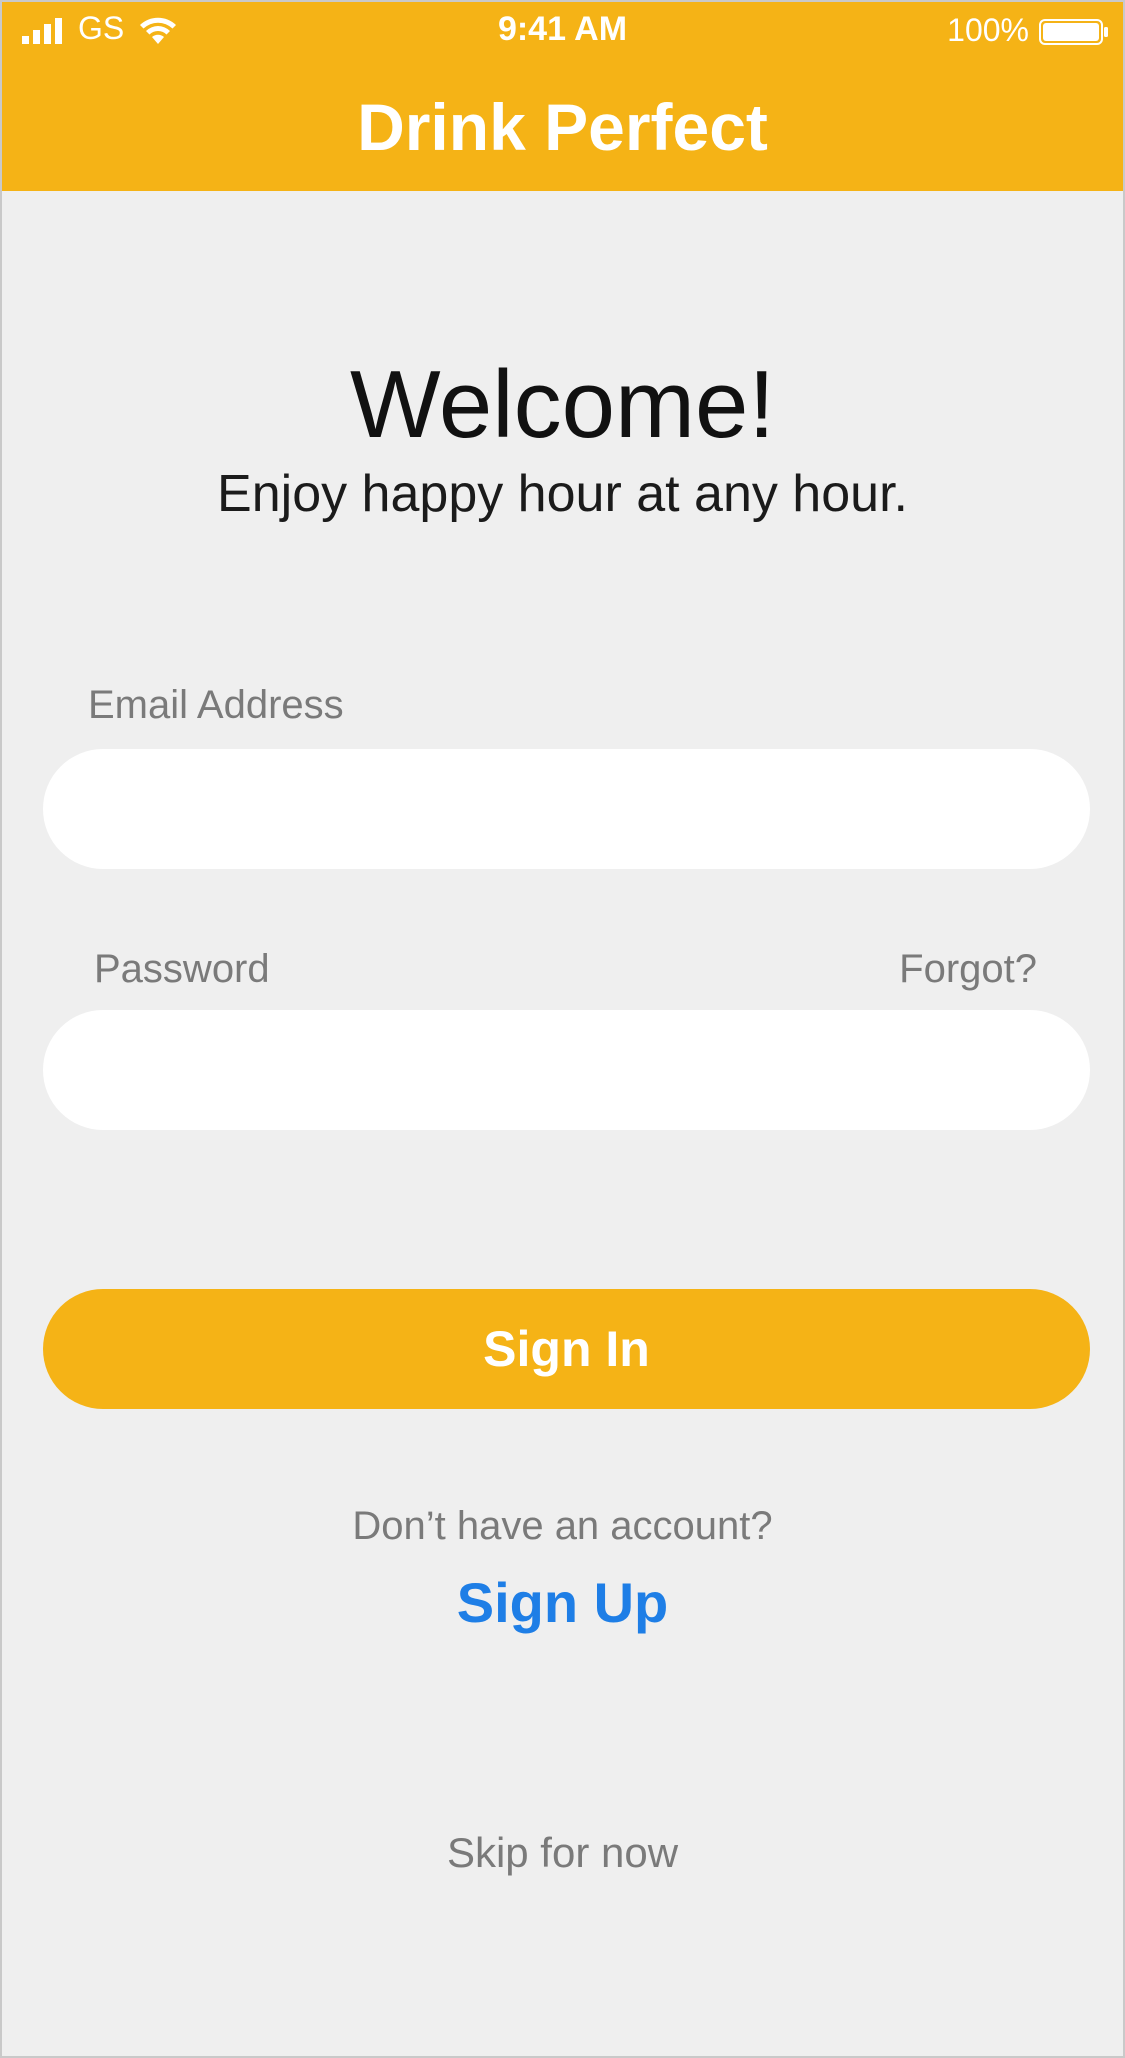 The image size is (1125, 2058). Describe the element at coordinates (1073, 32) in the screenshot. I see `battery-icon` at that location.